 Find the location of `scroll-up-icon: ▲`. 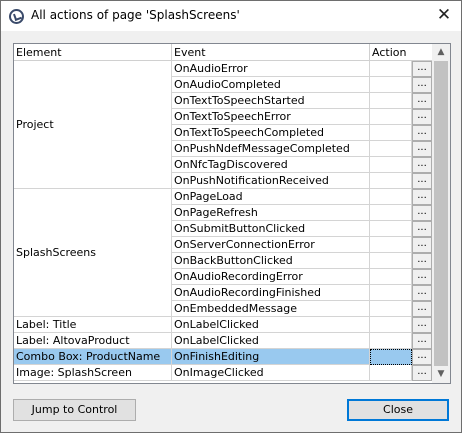

scroll-up-icon: ▲ is located at coordinates (441, 52).